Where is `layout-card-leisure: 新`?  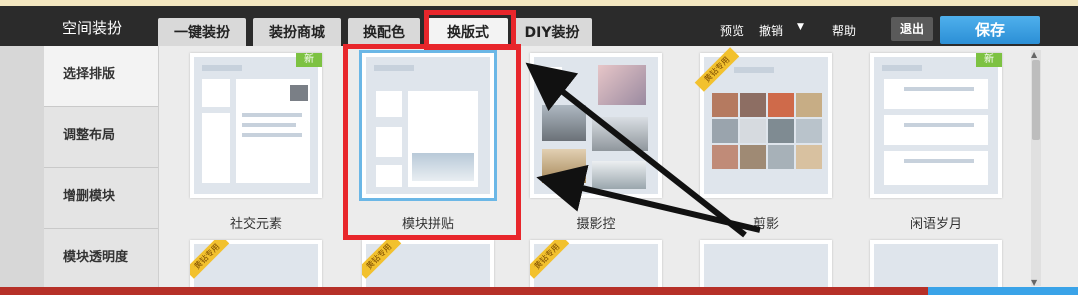
layout-card-leisure: 新 is located at coordinates (936, 125).